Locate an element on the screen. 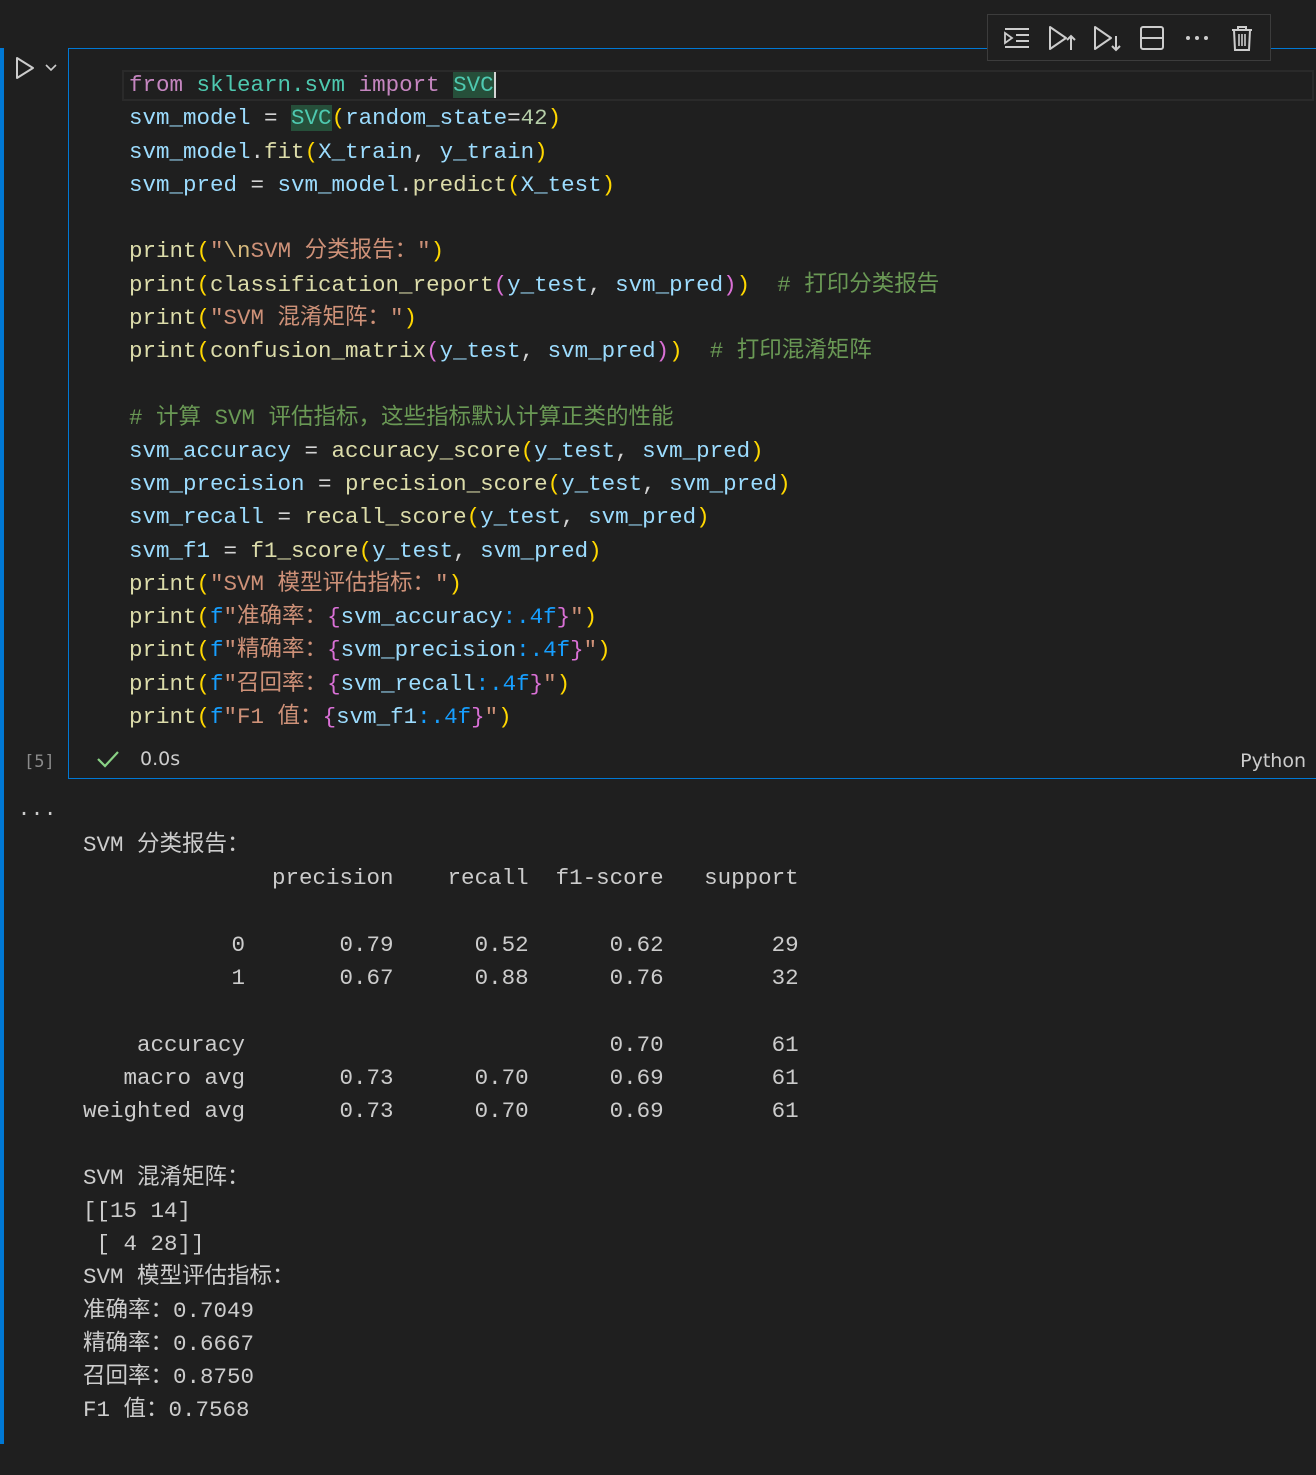  code-line-16: print("SVM 模型评估指标：") is located at coordinates (296, 583).